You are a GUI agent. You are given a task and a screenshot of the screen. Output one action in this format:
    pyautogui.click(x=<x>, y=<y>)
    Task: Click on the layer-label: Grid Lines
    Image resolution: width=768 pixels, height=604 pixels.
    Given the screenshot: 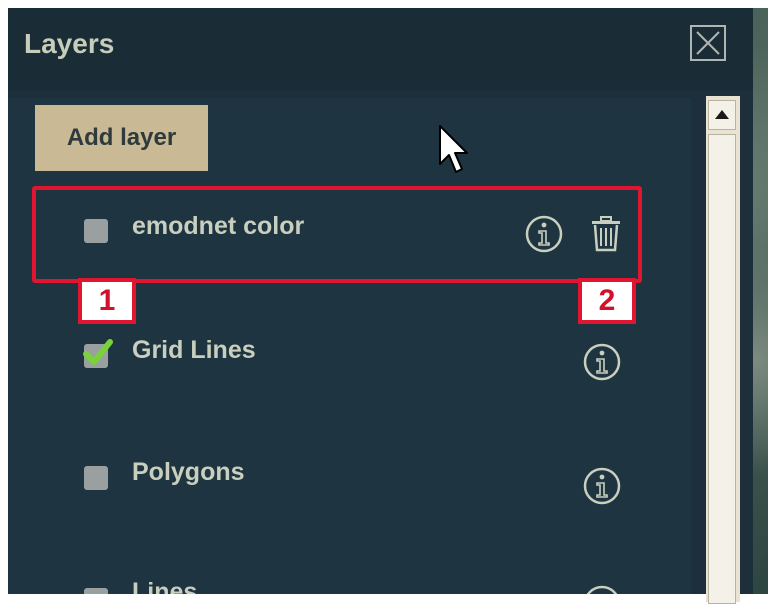 What is the action you would take?
    pyautogui.click(x=194, y=350)
    